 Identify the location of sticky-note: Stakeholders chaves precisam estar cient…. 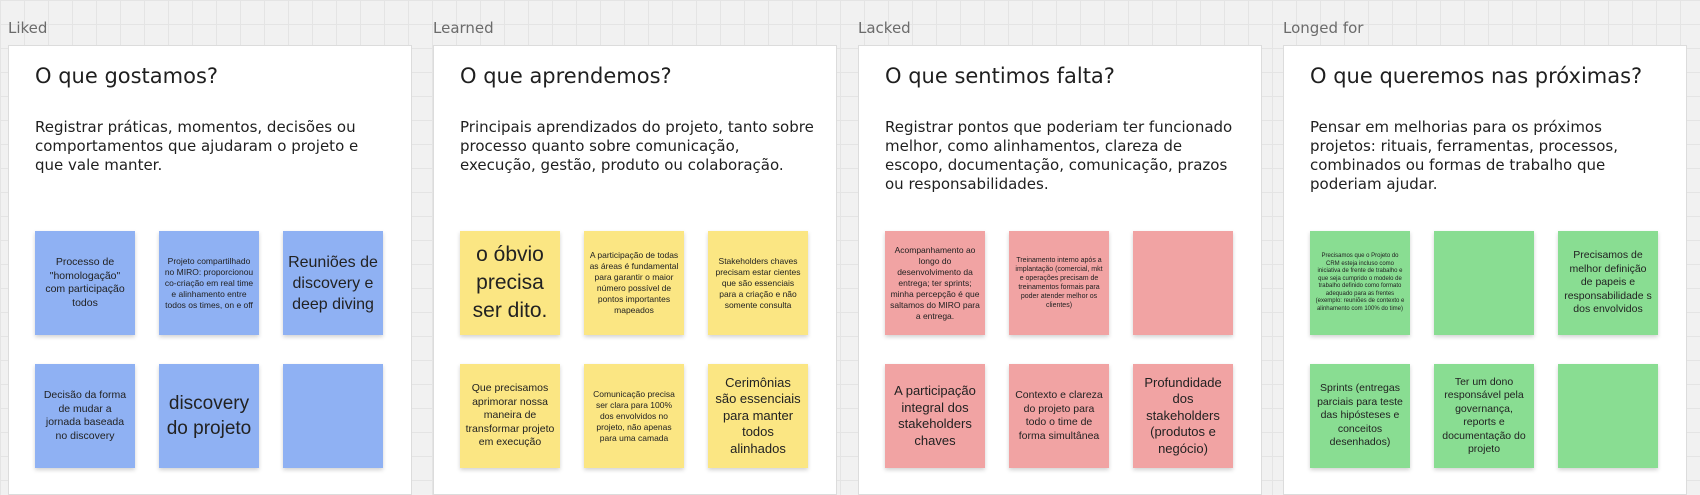
(758, 283).